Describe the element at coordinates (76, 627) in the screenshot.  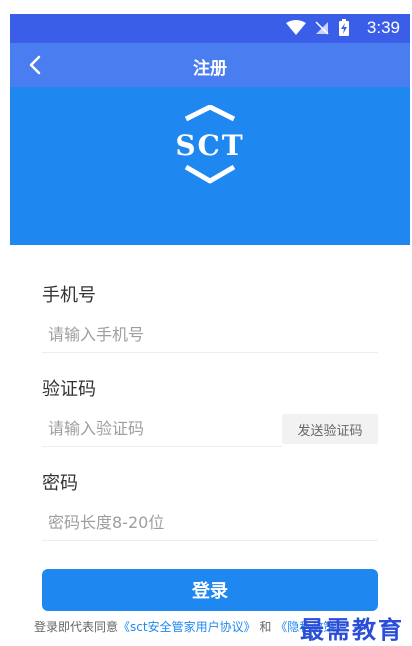
I see `agreement-prefix: 登录即代表同意` at that location.